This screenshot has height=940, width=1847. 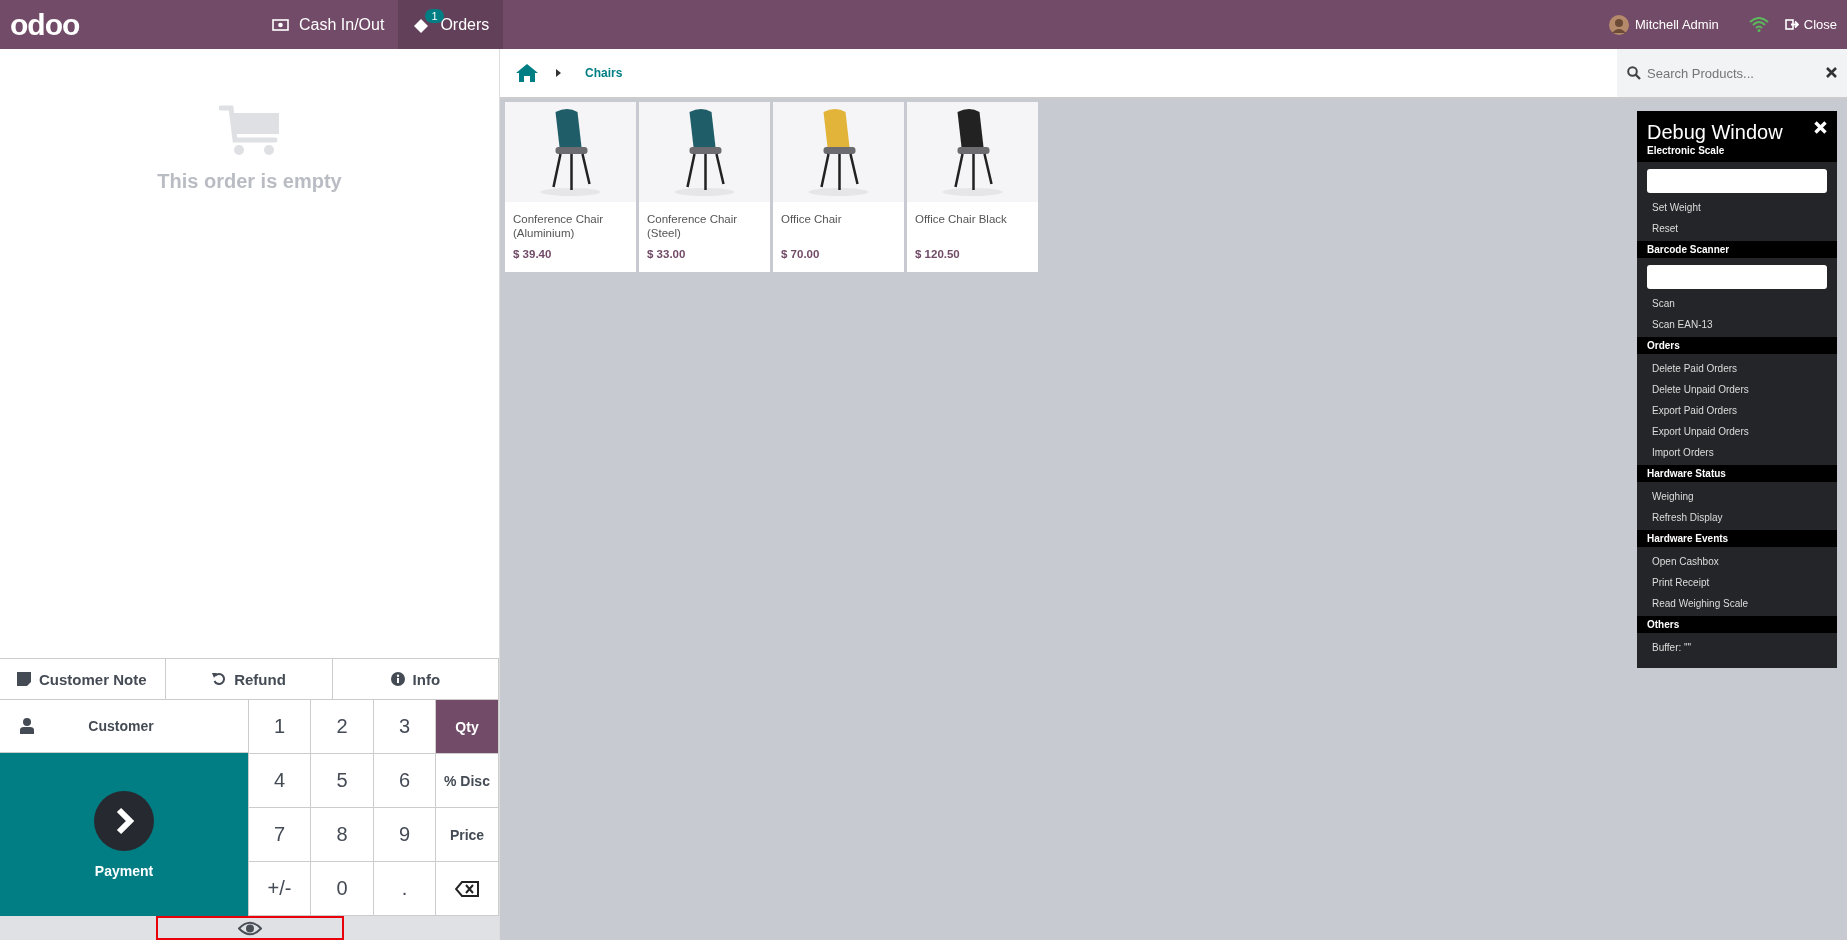 What do you see at coordinates (249, 928) in the screenshot?
I see `eye-icon` at bounding box center [249, 928].